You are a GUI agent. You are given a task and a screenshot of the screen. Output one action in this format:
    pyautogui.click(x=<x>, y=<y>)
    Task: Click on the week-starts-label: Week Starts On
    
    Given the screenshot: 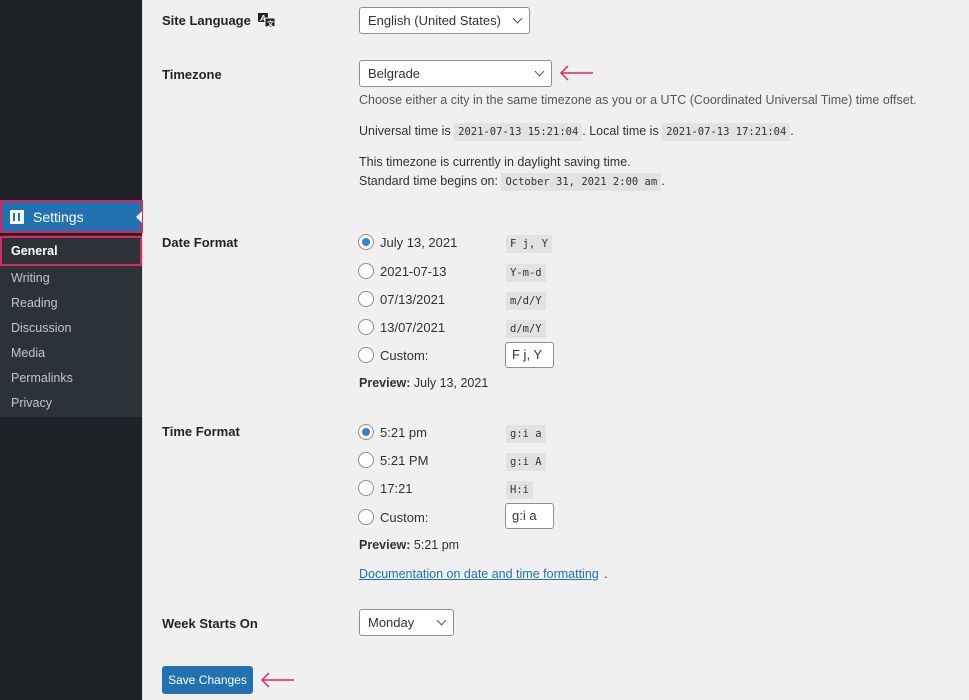 What is the action you would take?
    pyautogui.click(x=210, y=623)
    